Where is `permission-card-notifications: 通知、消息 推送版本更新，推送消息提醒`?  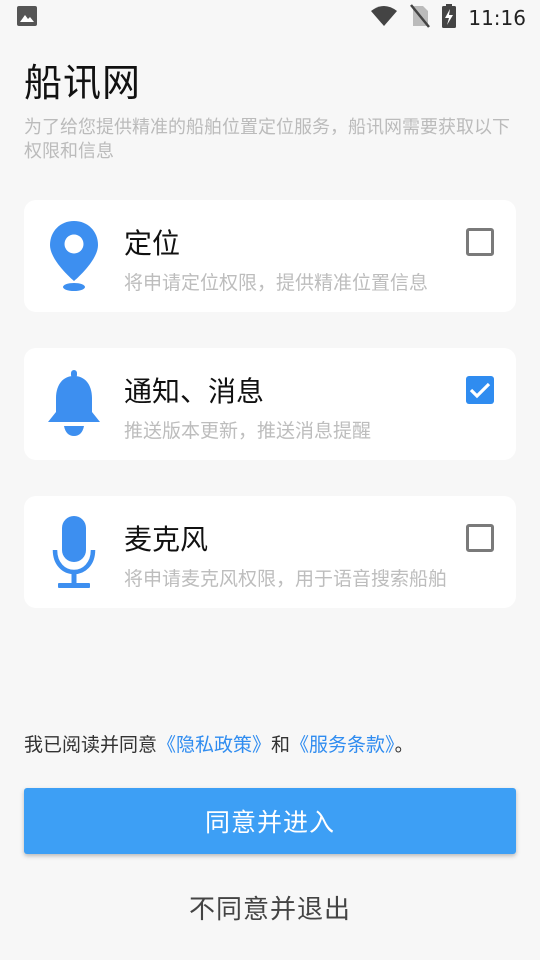
permission-card-notifications: 通知、消息 推送版本更新，推送消息提醒 is located at coordinates (270, 404).